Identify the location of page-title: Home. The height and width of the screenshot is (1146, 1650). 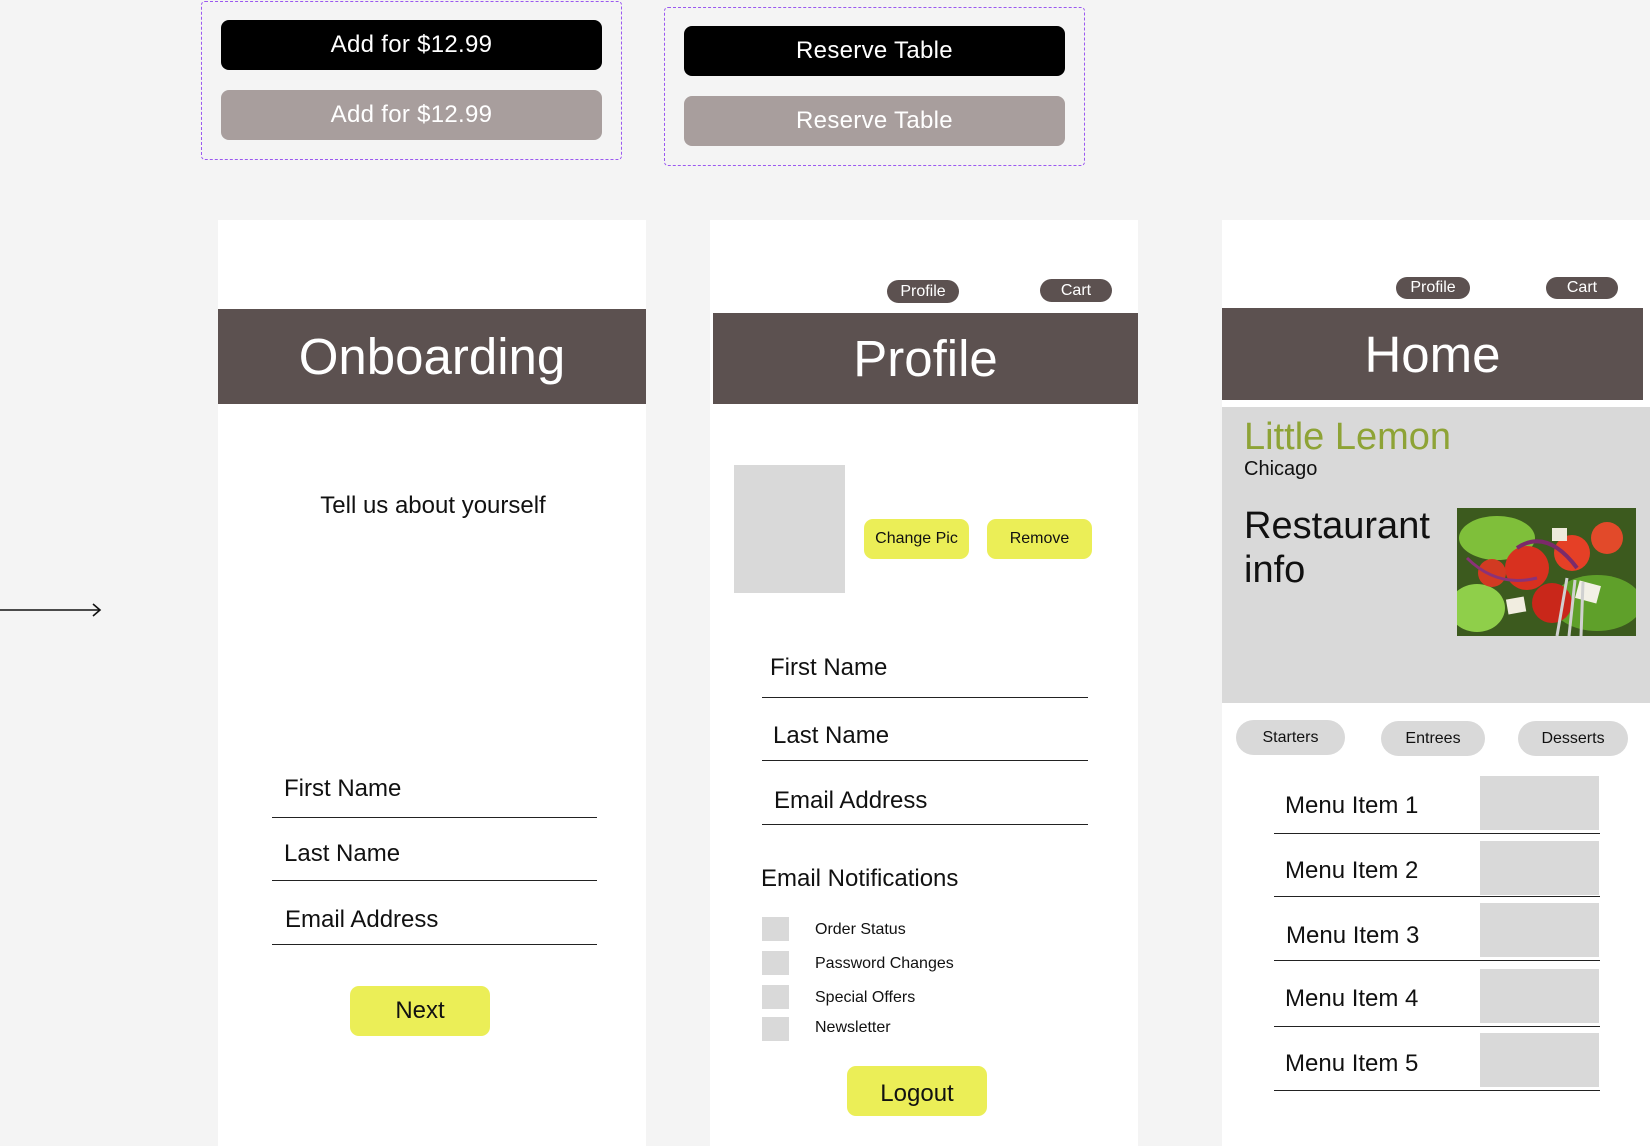
(1432, 354).